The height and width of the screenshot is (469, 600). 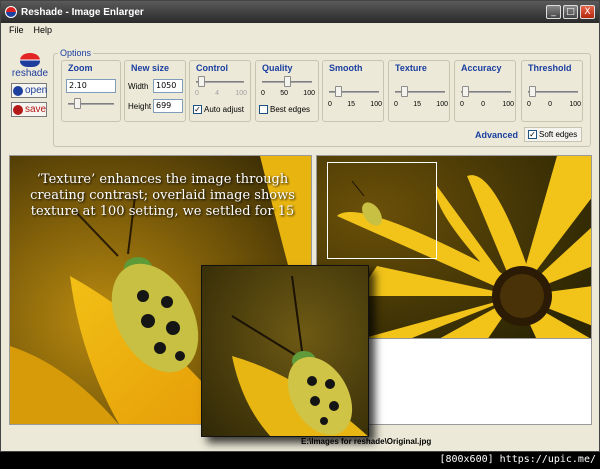 I want to click on zoom-label: Zoom, so click(x=80, y=68).